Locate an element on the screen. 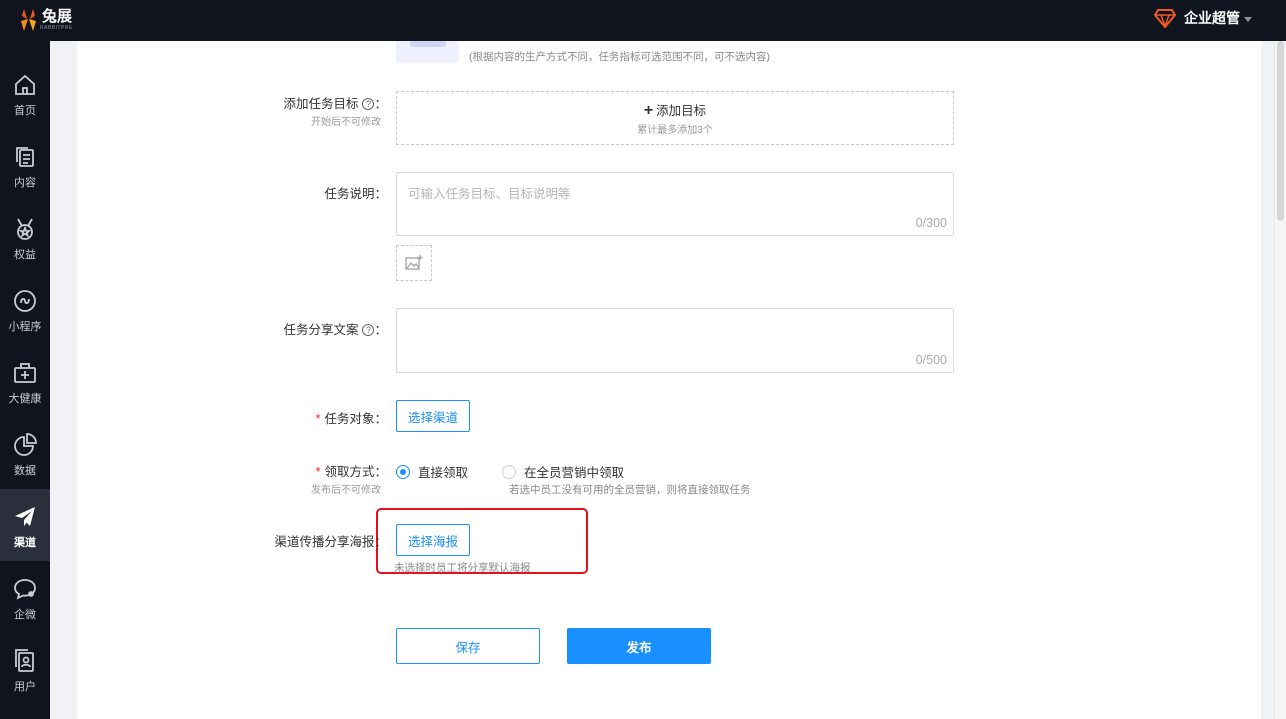 Image resolution: width=1286 pixels, height=719 pixels. radio-marketing-claim: 在全员营销中领取 is located at coordinates (563, 471).